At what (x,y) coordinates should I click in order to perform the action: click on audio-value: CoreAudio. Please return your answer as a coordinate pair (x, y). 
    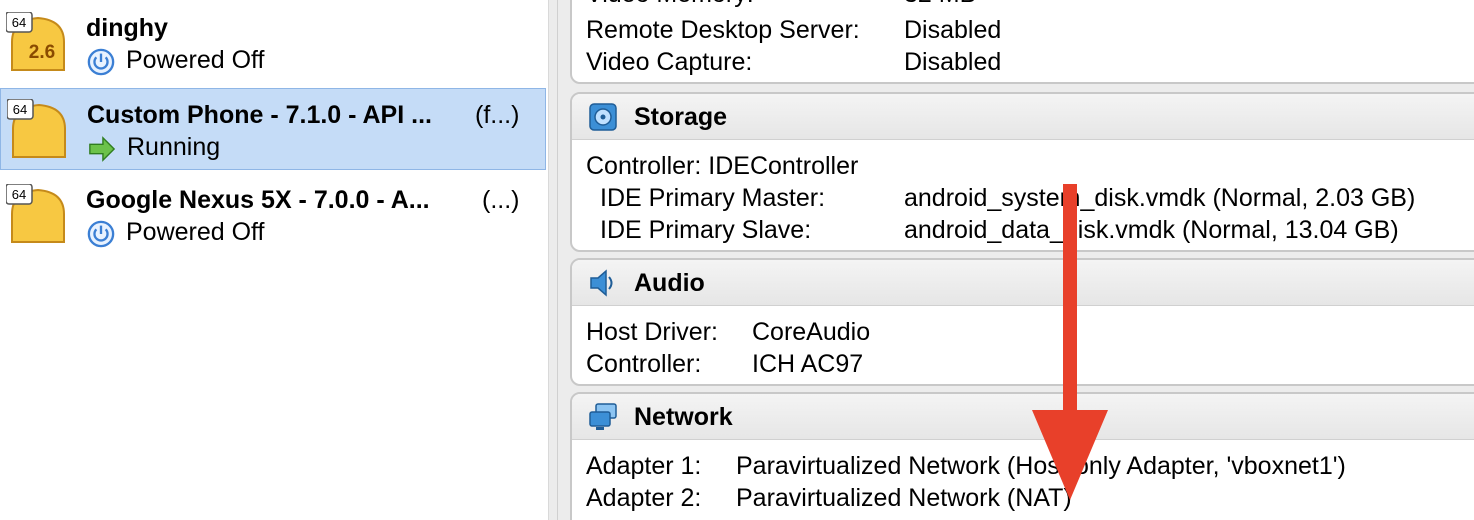
    Looking at the image, I should click on (811, 332).